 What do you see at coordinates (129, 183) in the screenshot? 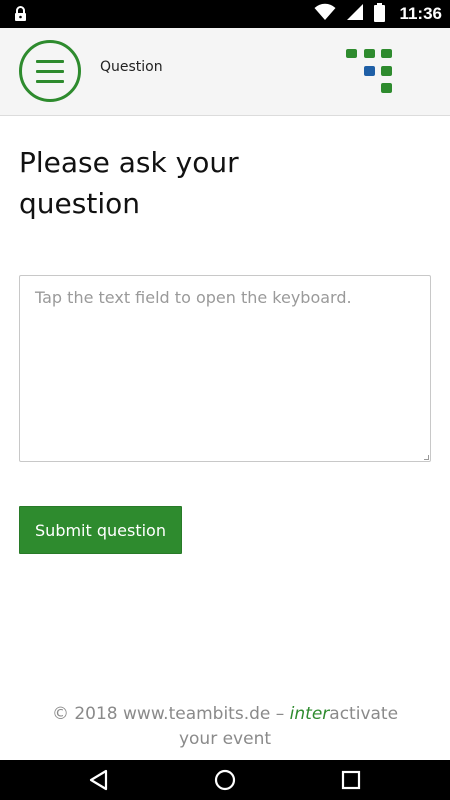
I see `question-heading: Please ask your question` at bounding box center [129, 183].